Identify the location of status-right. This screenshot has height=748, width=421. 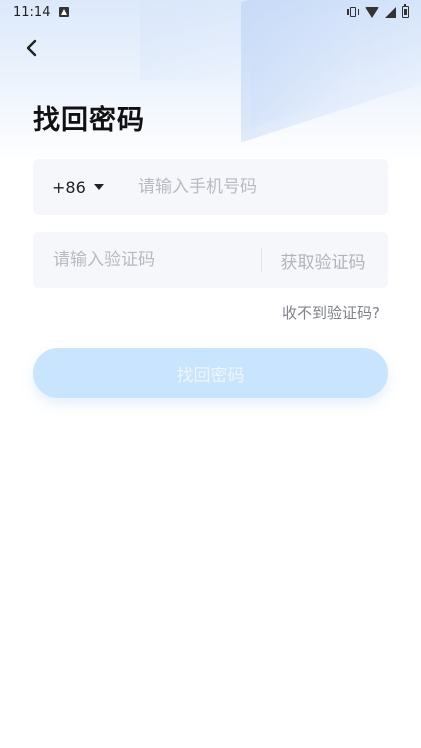
(378, 11).